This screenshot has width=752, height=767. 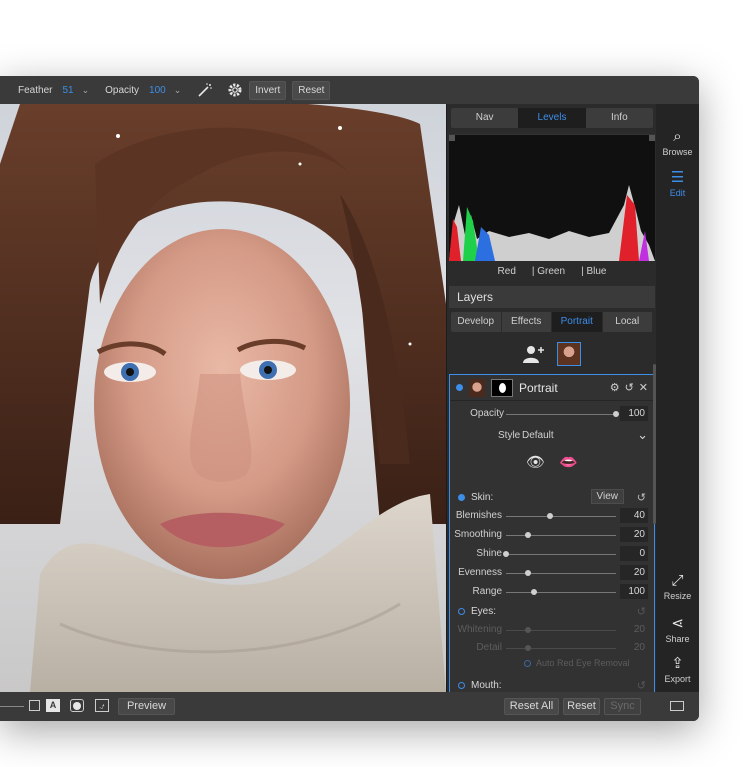 I want to click on add-face-icon, so click(x=534, y=354).